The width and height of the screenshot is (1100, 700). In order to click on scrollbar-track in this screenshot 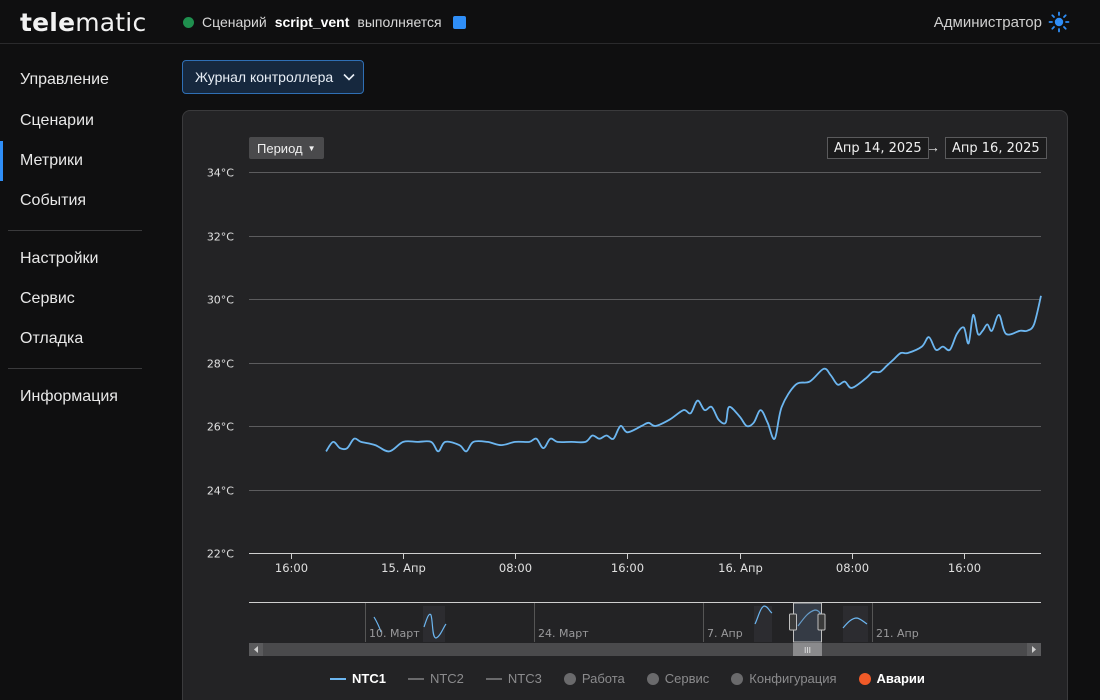, I will do `click(645, 649)`.